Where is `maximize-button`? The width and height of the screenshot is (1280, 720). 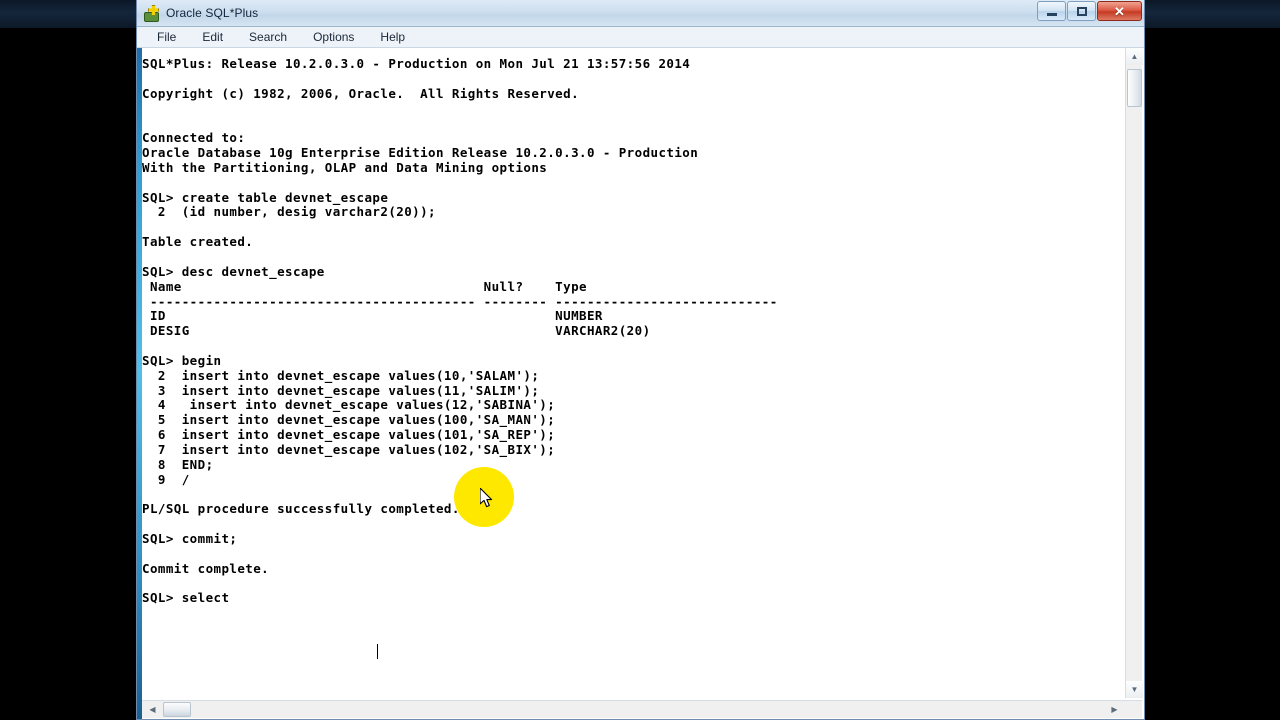 maximize-button is located at coordinates (1081, 11).